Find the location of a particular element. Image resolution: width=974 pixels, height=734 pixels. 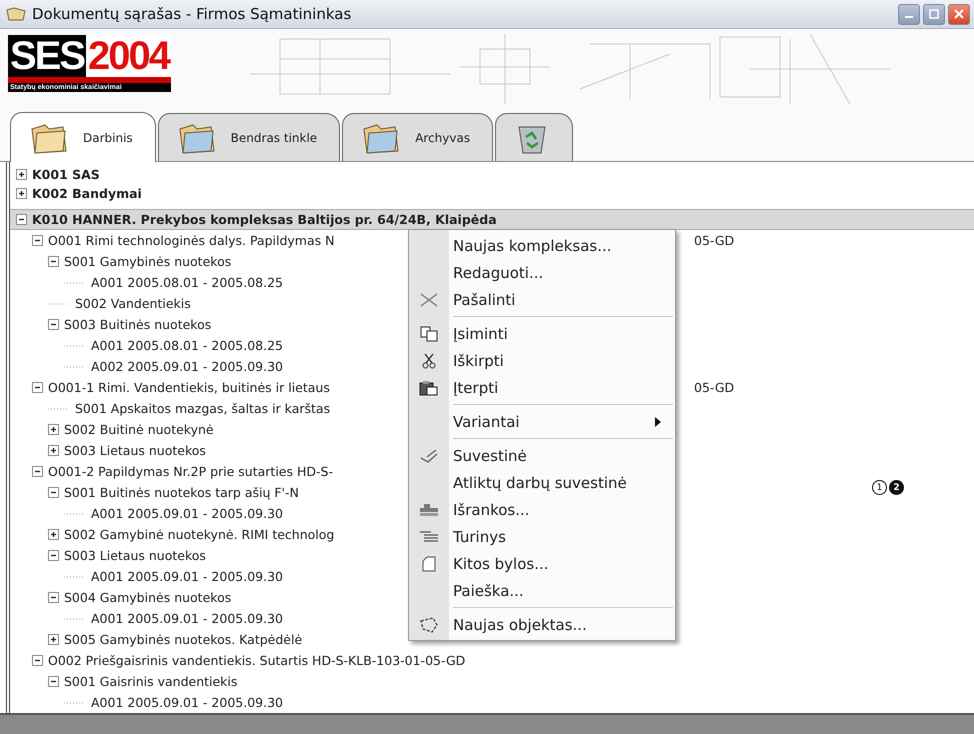

tree-item: S003 Buitinės nuotekos is located at coordinates (138, 324).